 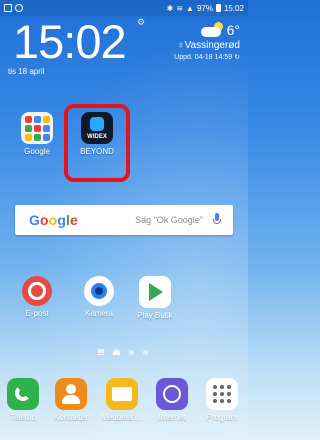 I want to click on apps-icon, so click(x=222, y=394).